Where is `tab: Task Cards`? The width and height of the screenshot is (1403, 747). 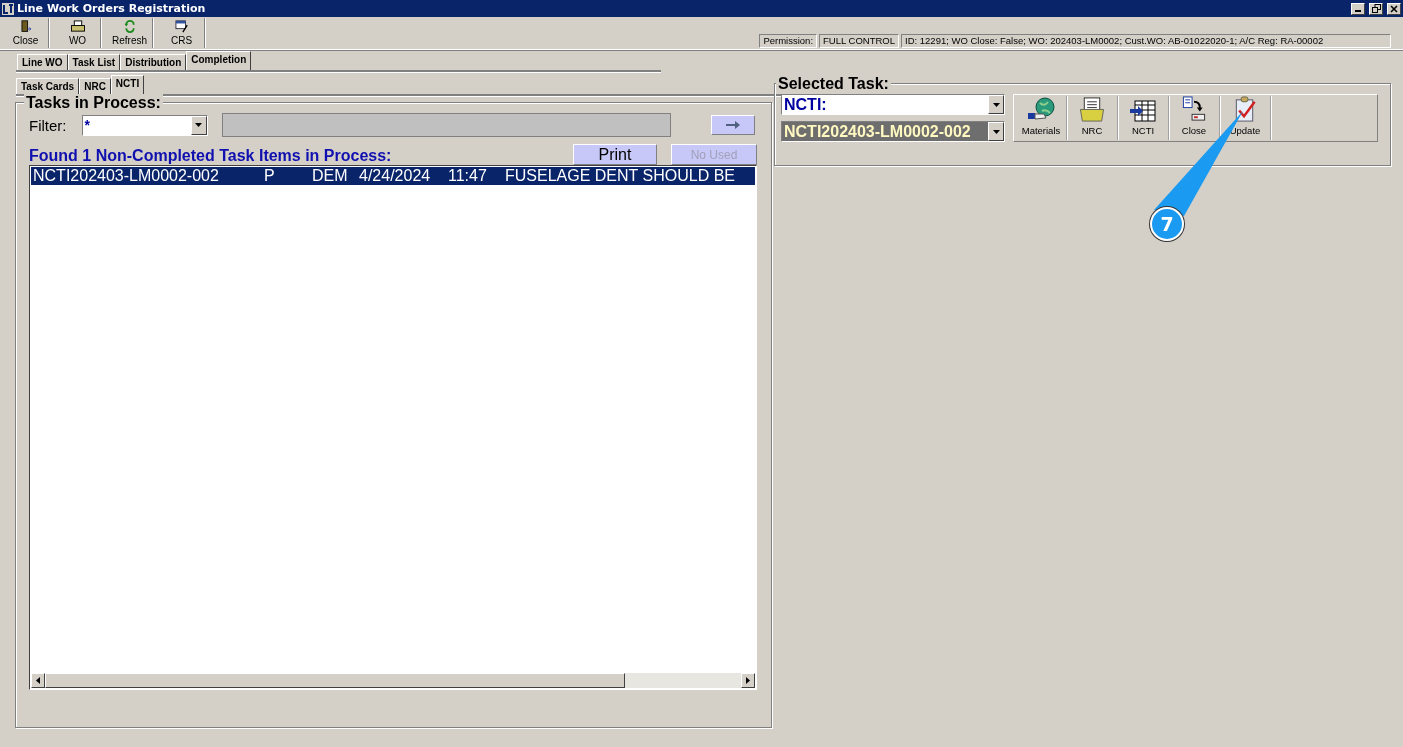 tab: Task Cards is located at coordinates (48, 86).